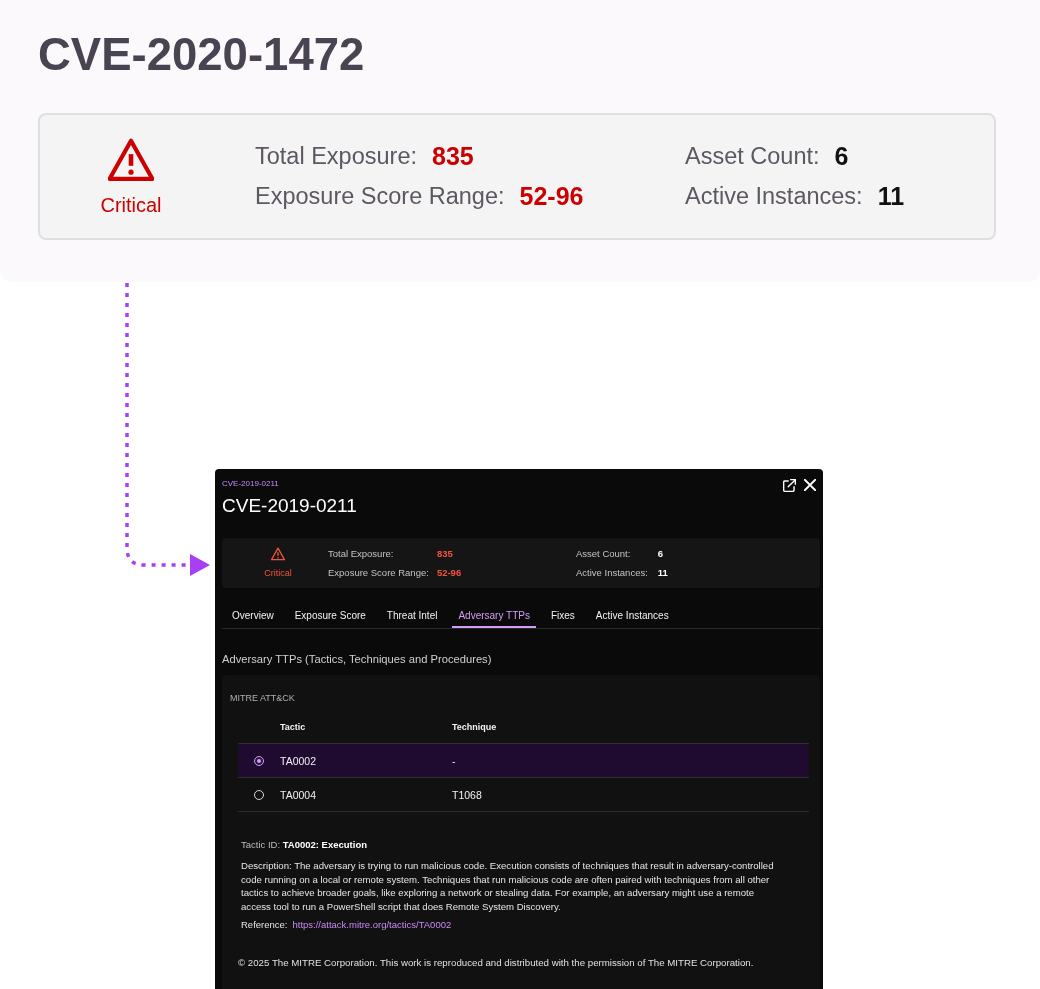  I want to click on copyright-text: © 2025 The MITRE Corporation. This work is reproduced and distributed with the permission of The MITRE Corporation., so click(496, 963).